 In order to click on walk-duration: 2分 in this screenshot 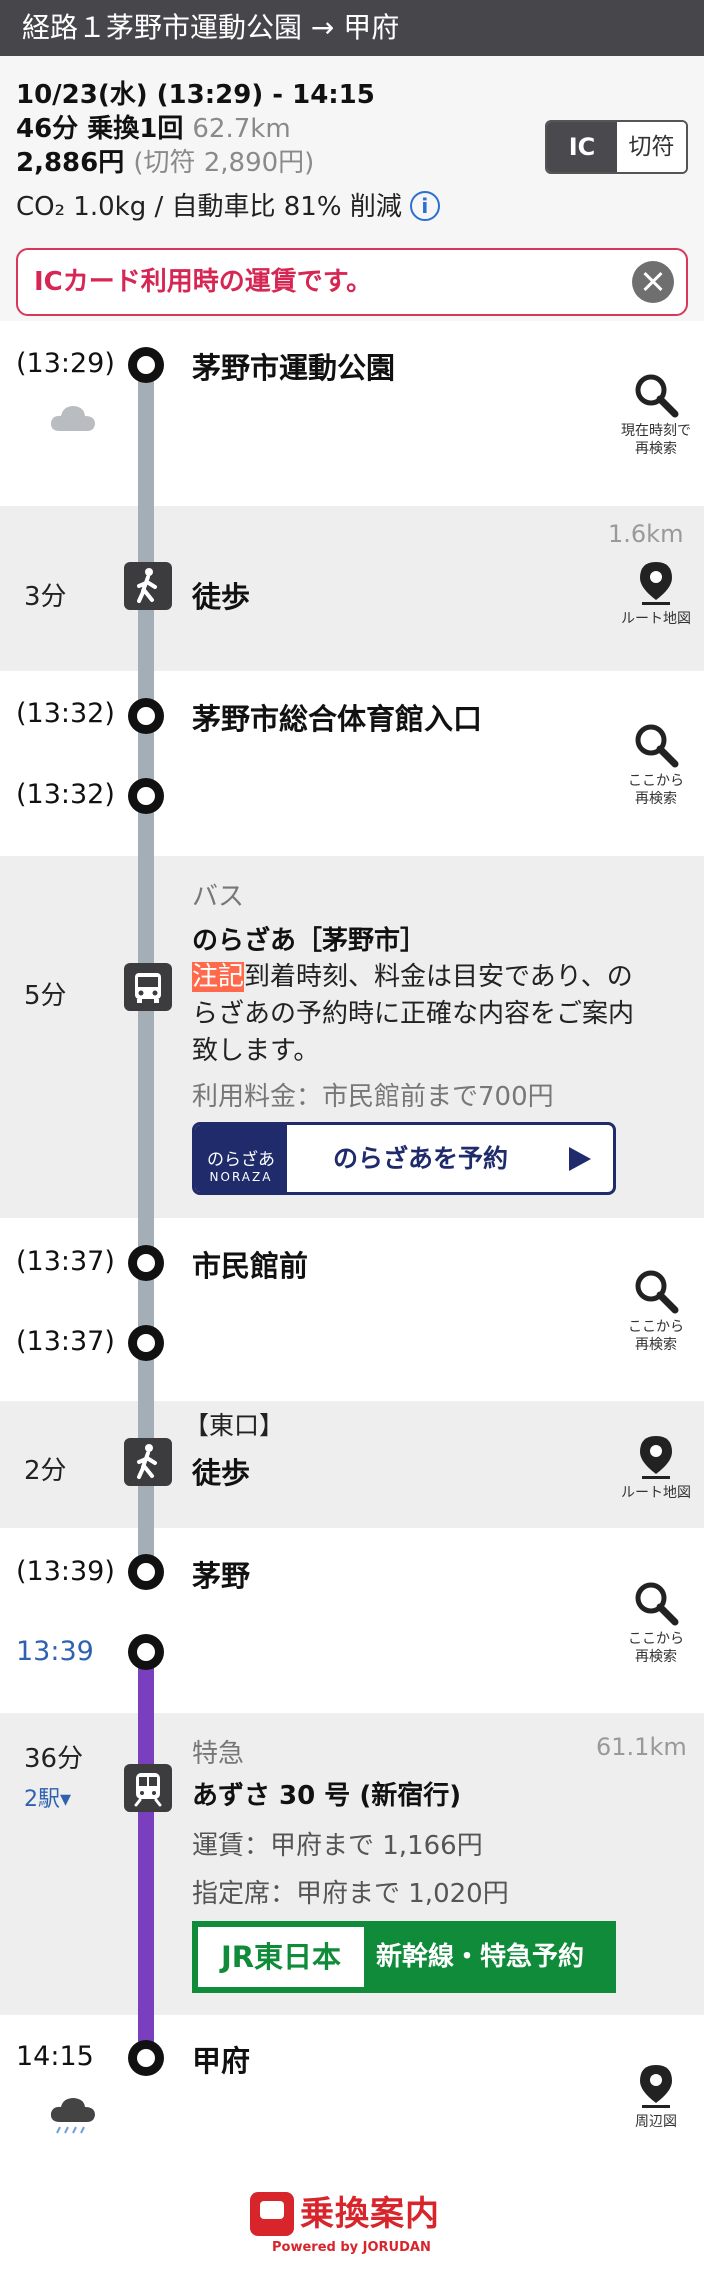, I will do `click(45, 1471)`.